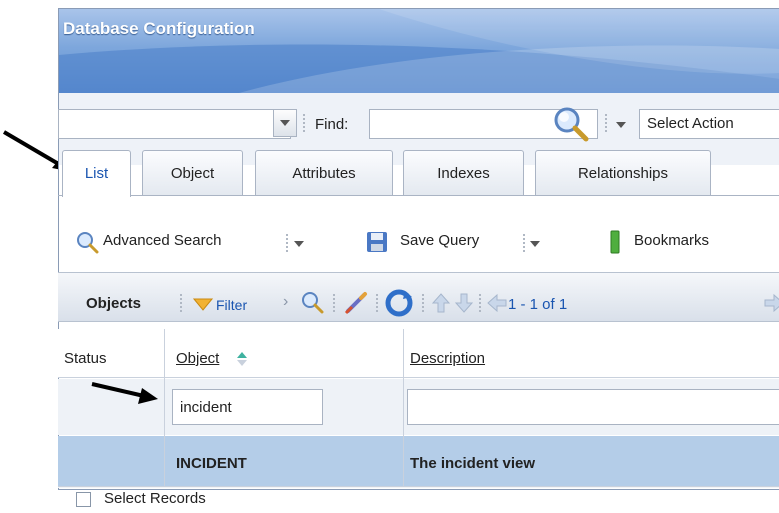 The height and width of the screenshot is (513, 779). What do you see at coordinates (615, 242) in the screenshot?
I see `bookmark-icon` at bounding box center [615, 242].